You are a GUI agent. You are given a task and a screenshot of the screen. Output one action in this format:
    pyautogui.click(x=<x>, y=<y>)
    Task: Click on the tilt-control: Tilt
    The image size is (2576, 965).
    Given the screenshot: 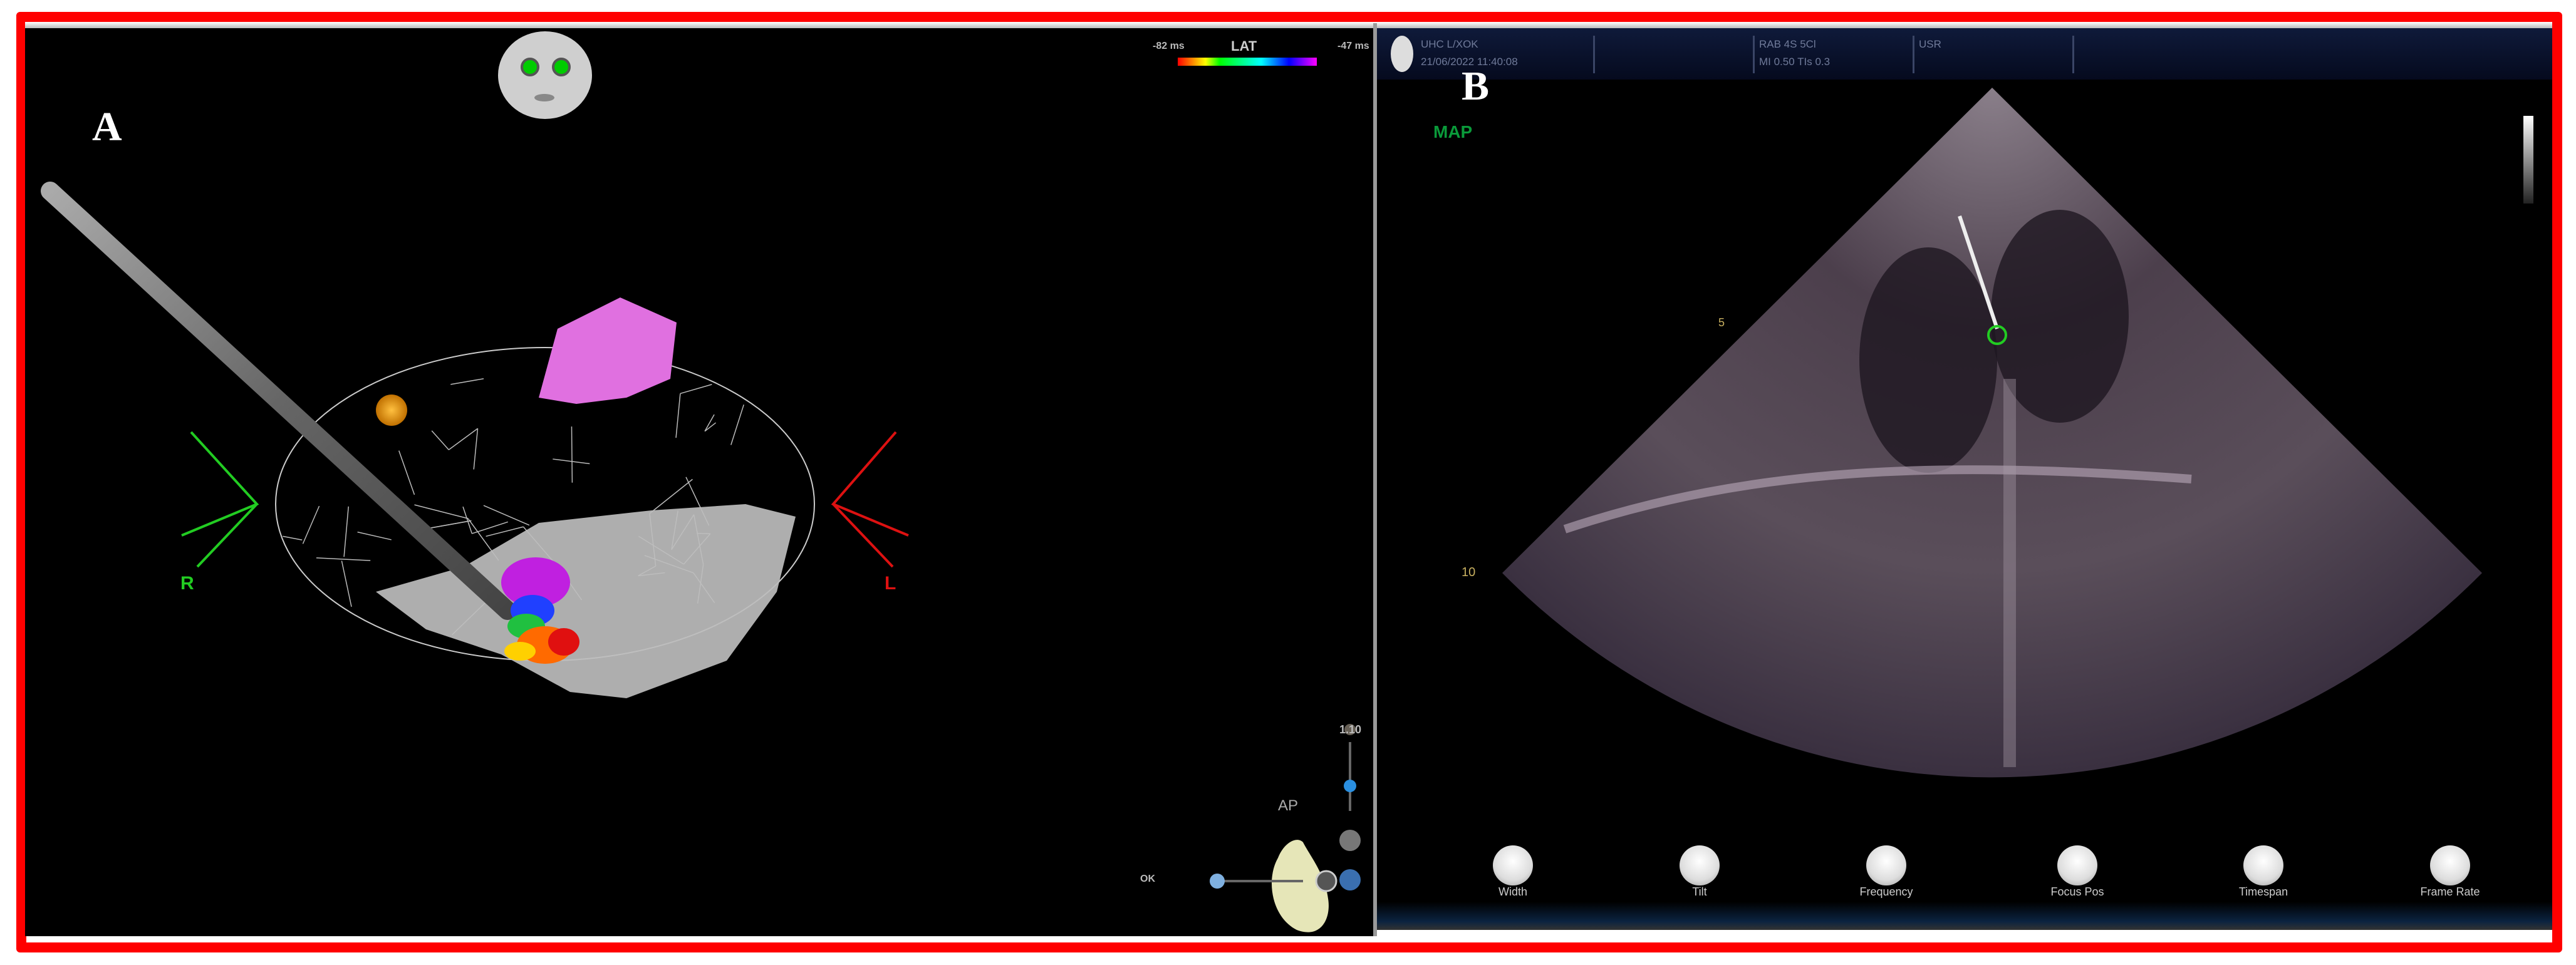 What is the action you would take?
    pyautogui.click(x=1699, y=872)
    